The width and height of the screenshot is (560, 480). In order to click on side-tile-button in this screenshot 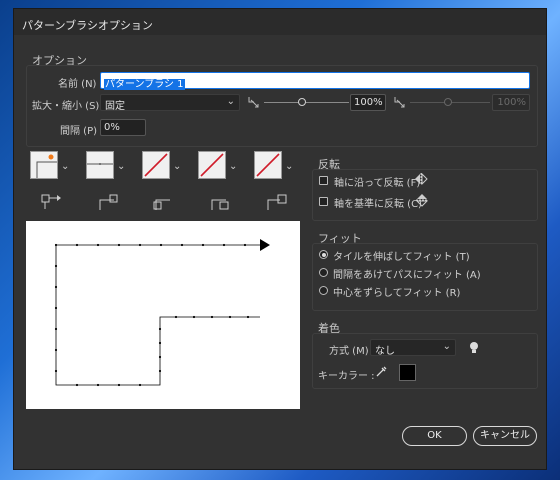, I will do `click(44, 165)`.